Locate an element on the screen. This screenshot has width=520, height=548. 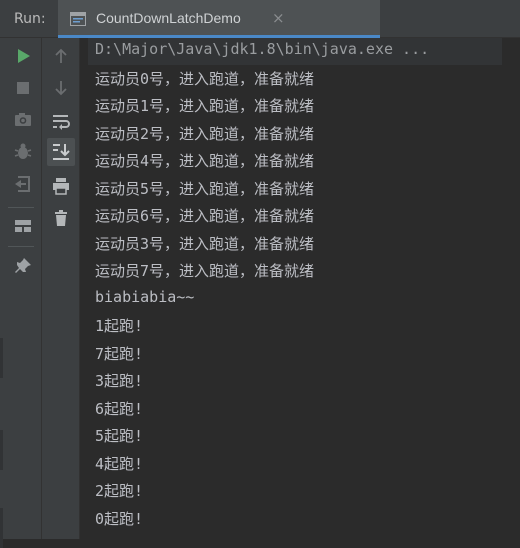
console-line: 3起跑! is located at coordinates (119, 381).